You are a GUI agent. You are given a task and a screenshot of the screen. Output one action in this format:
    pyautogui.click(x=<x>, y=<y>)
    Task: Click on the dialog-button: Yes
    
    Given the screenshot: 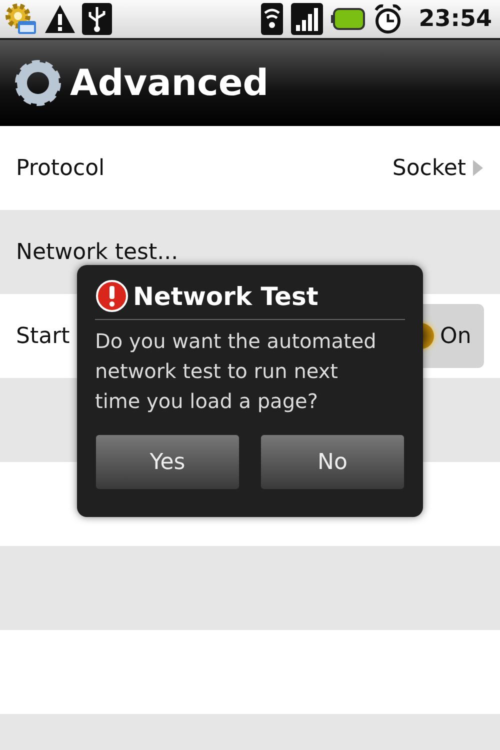 What is the action you would take?
    pyautogui.click(x=167, y=462)
    